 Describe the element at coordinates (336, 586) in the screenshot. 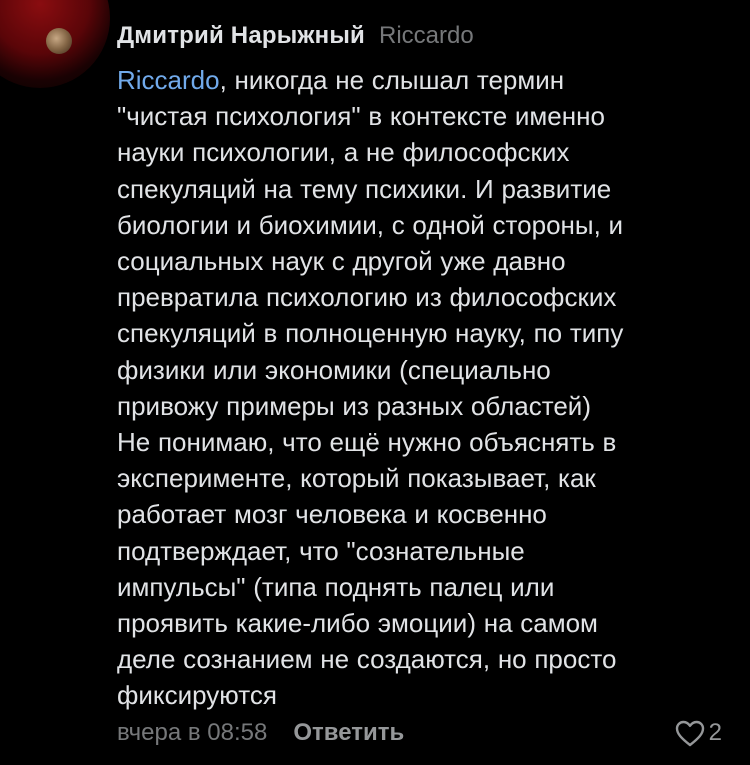

I see `comment-line: импульсы" (типа поднять палец или` at that location.